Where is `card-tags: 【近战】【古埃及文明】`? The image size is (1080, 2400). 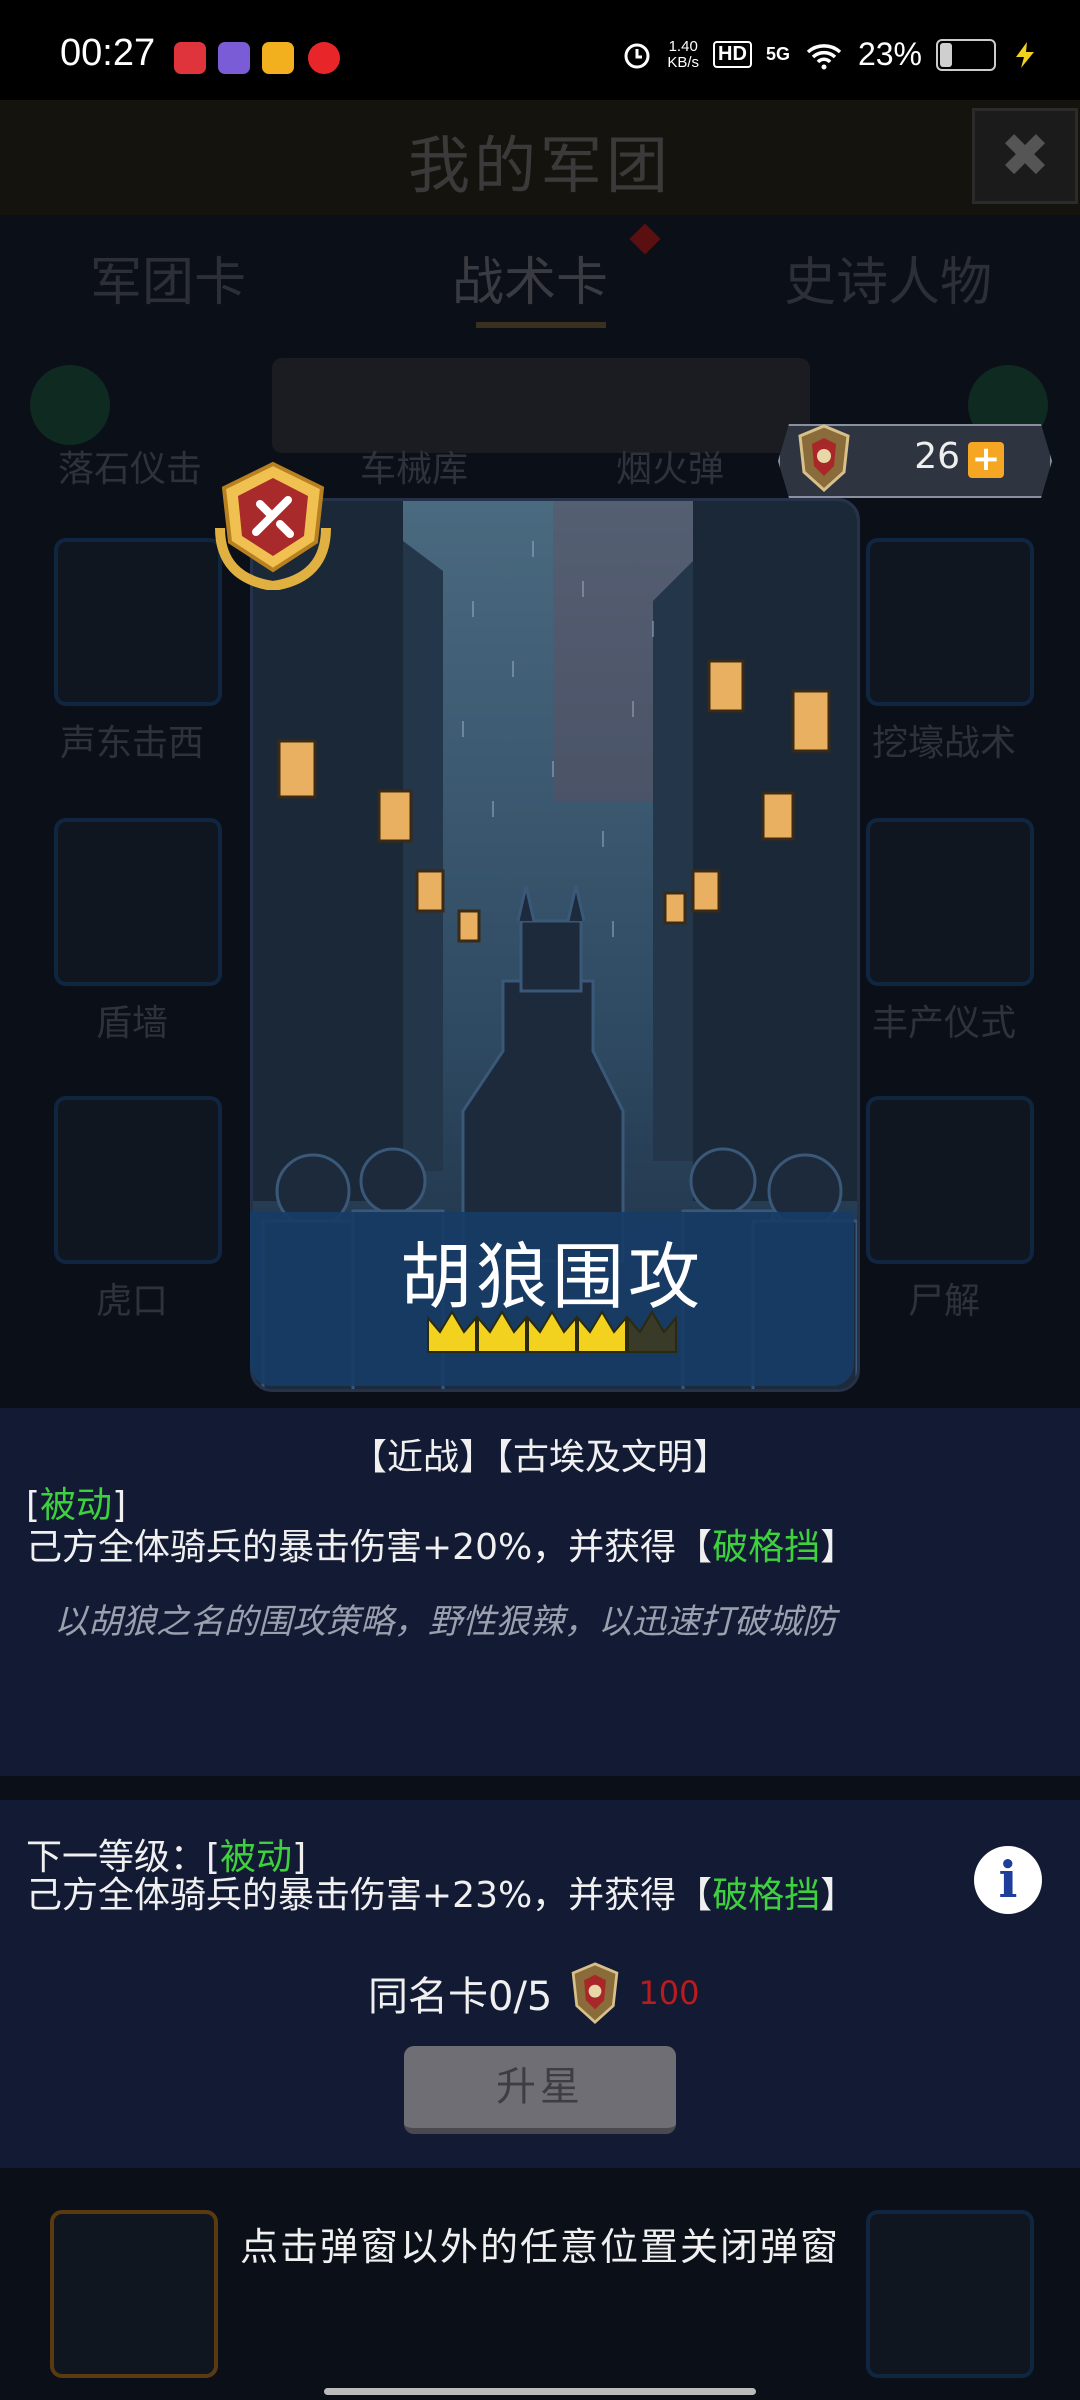
card-tags: 【近战】【古埃及文明】 is located at coordinates (539, 1457).